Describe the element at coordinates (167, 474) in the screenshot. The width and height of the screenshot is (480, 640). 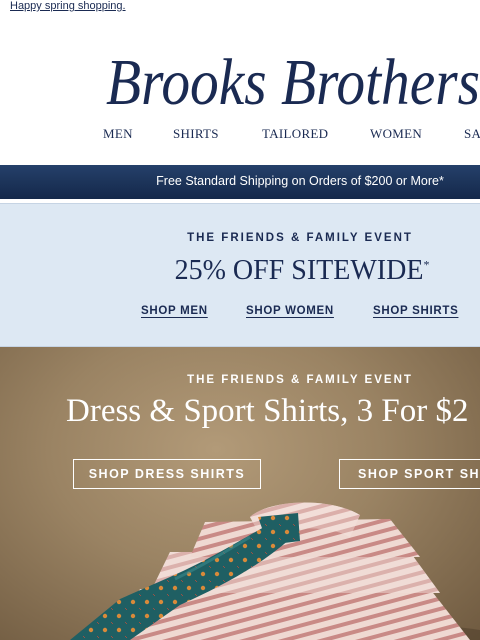
I see `shop-dress-shirts-button: SHOP DRESS SHIRTS` at that location.